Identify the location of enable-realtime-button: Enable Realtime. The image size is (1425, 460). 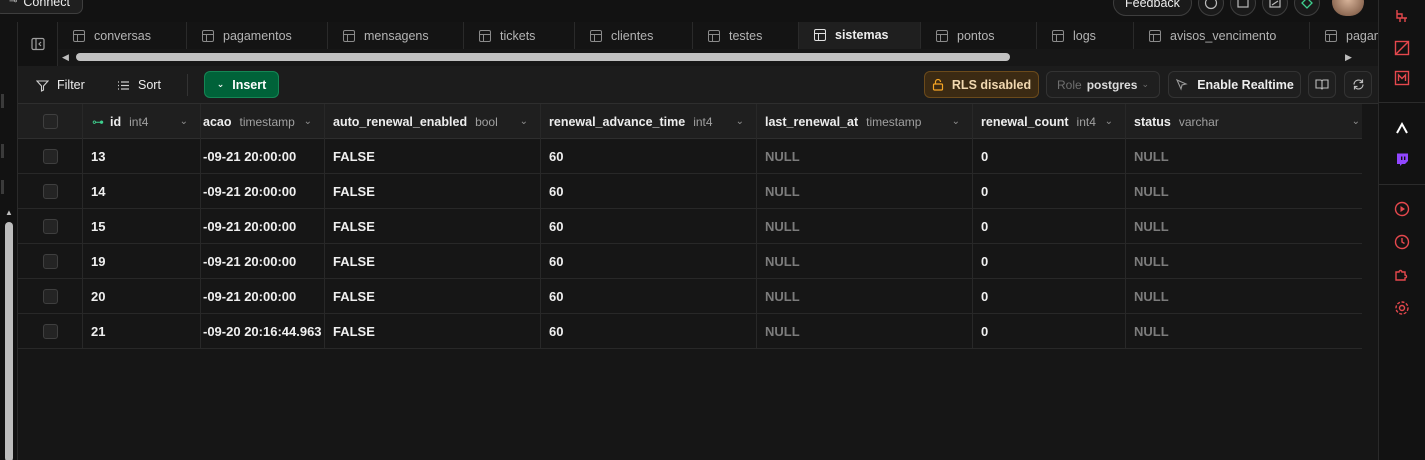
(1234, 84).